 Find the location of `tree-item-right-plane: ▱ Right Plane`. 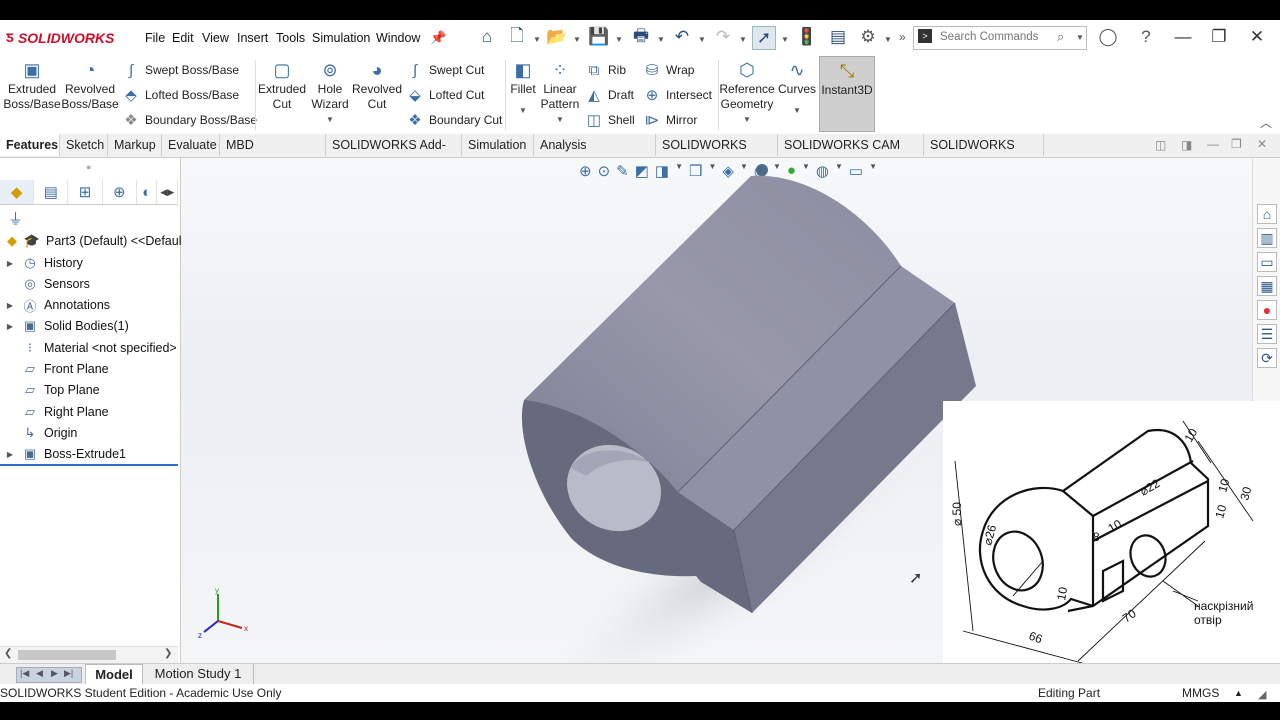

tree-item-right-plane: ▱ Right Plane is located at coordinates (54, 412).